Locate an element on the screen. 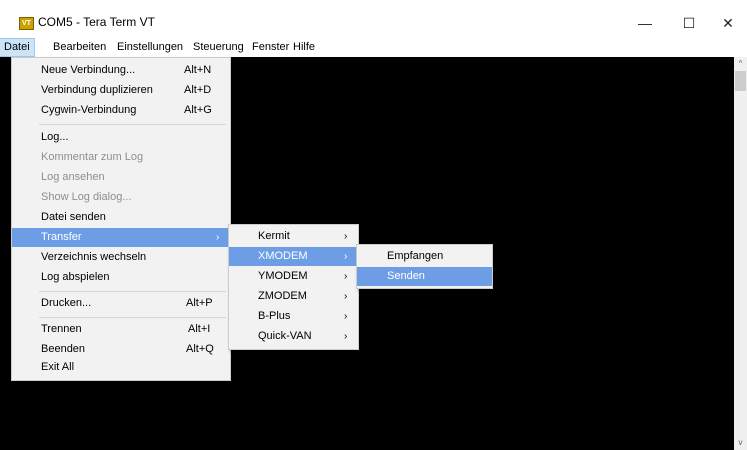  menu-item-label: Trennen is located at coordinates (61, 329).